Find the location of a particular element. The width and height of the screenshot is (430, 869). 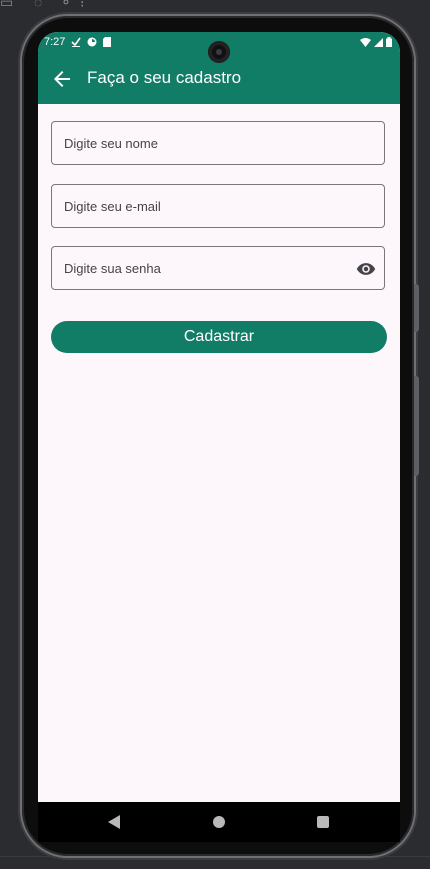

page-title: Faça o seu cadastro is located at coordinates (164, 77).